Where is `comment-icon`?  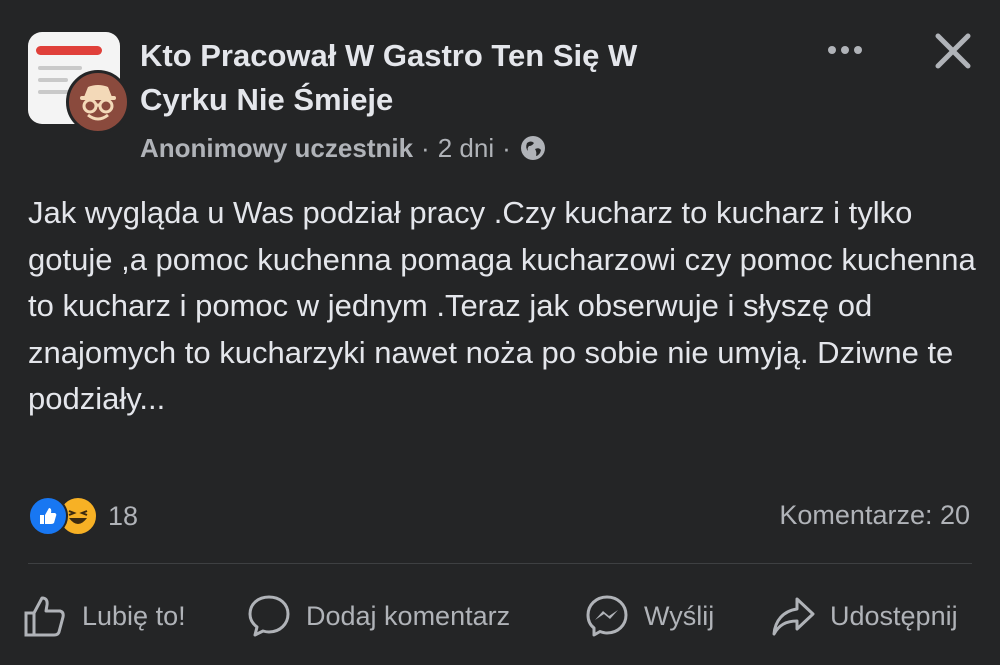 comment-icon is located at coordinates (269, 616).